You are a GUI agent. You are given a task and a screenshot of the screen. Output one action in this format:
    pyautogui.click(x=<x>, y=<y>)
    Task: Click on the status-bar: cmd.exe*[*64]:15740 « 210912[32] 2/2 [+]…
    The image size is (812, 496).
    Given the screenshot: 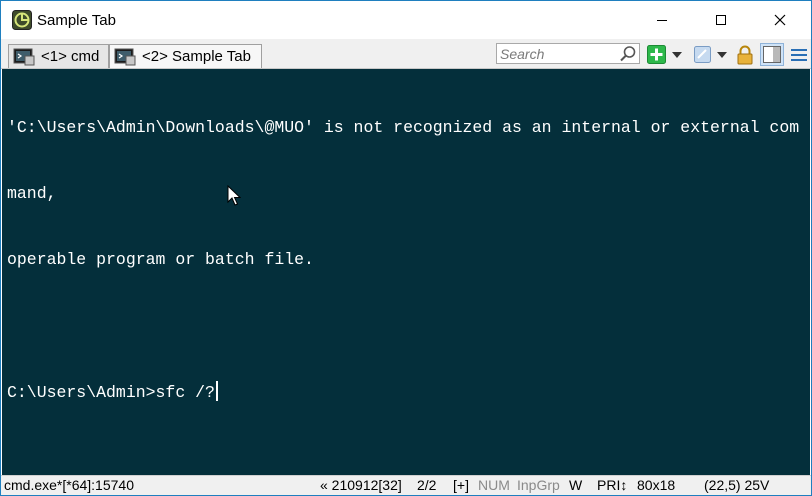 What is the action you would take?
    pyautogui.click(x=406, y=485)
    